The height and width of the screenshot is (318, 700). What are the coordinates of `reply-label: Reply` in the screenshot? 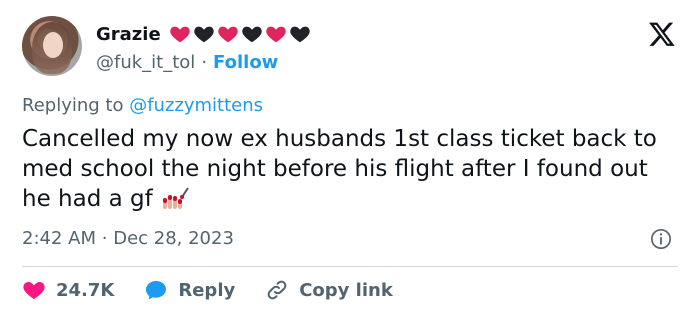 It's located at (207, 290).